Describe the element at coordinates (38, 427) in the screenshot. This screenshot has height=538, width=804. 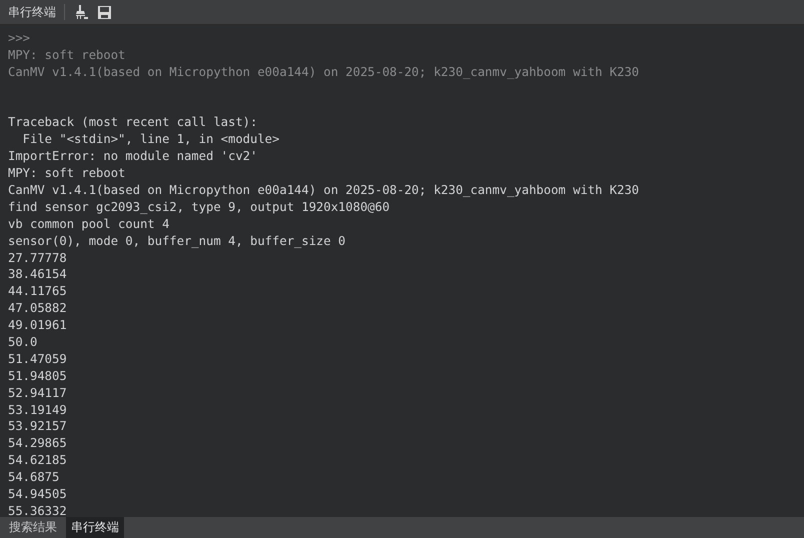
I see `output-line: 53.92157` at that location.